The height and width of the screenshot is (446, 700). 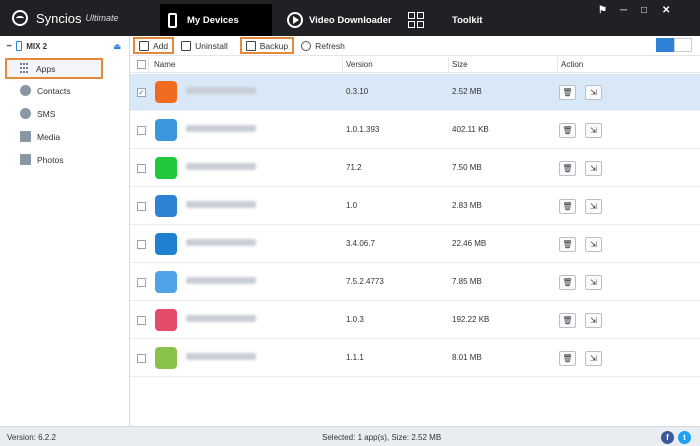 I want to click on app-size: 7.50 MB, so click(x=467, y=167).